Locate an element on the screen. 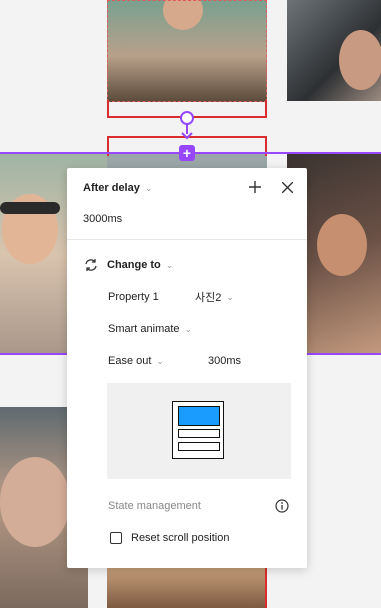 The height and width of the screenshot is (608, 381). delay-value: 3000ms is located at coordinates (103, 219).